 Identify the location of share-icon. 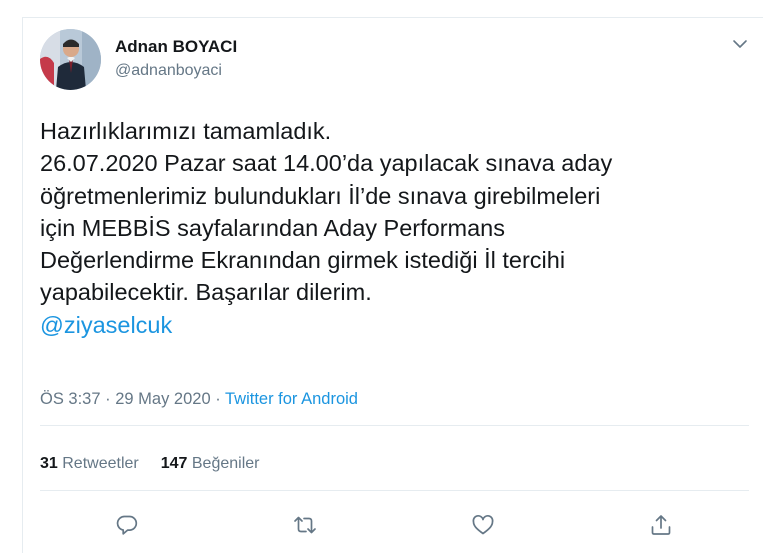
(661, 525).